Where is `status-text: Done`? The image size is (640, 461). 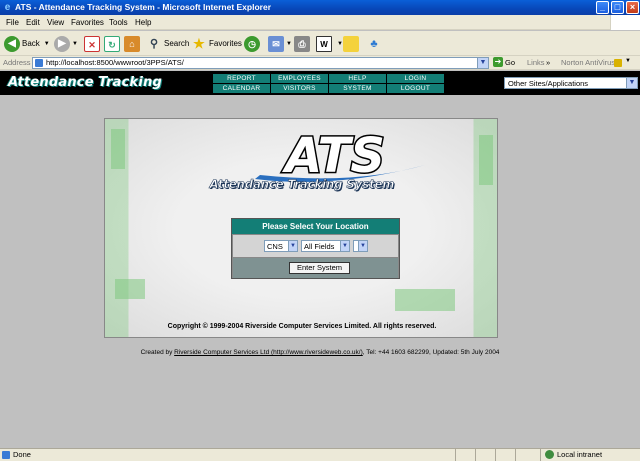 status-text: Done is located at coordinates (22, 454).